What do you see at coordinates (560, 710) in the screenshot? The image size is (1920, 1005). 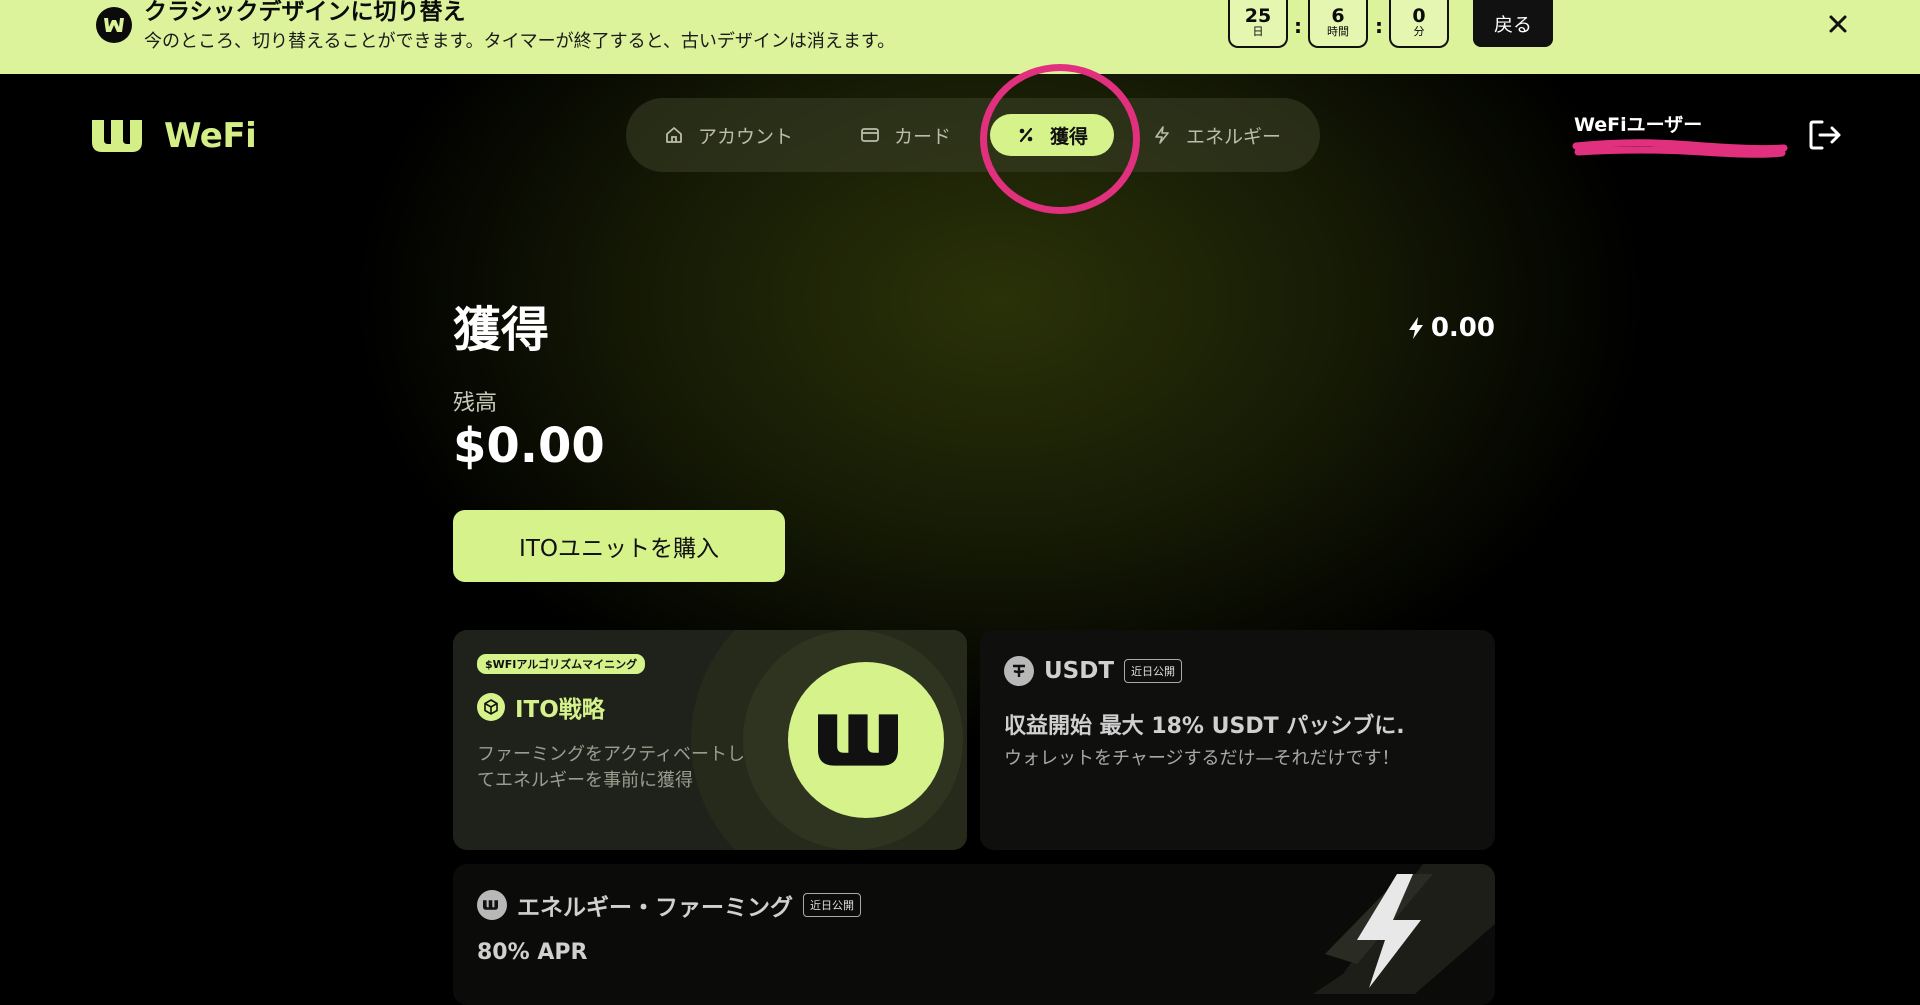 I see `ito-title-label: ITO戦略` at bounding box center [560, 710].